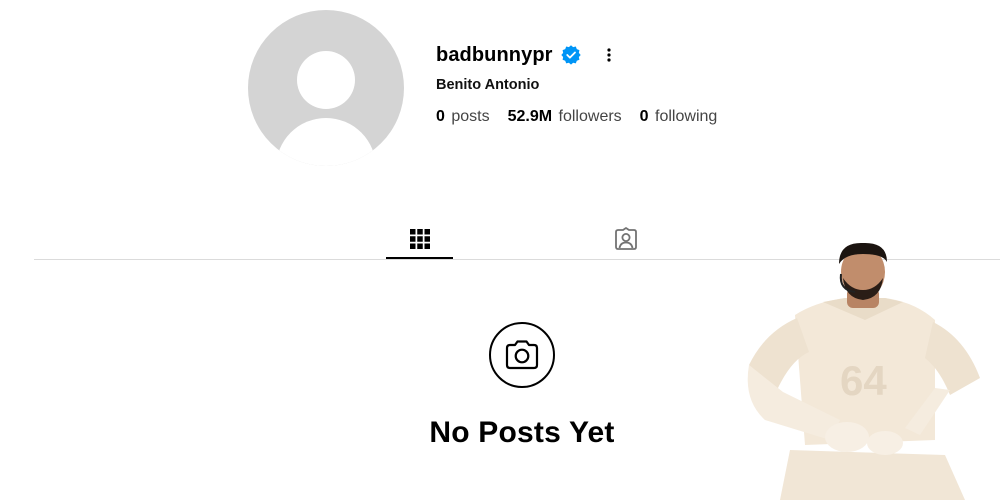  Describe the element at coordinates (494, 54) in the screenshot. I see `username: badbunnypr` at that location.